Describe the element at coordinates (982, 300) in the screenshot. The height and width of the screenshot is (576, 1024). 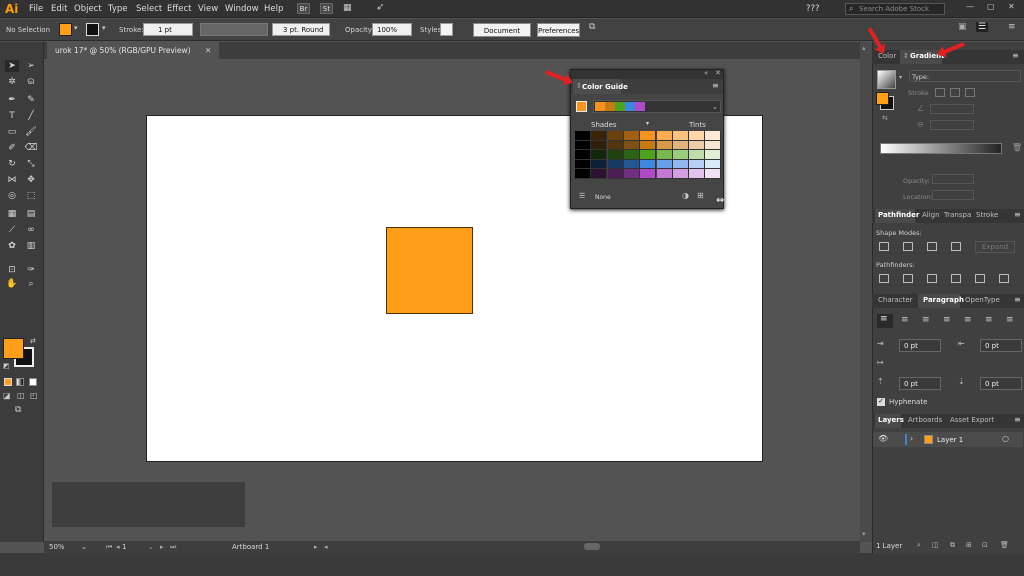
I see `tab-opentype: OpenType` at that location.